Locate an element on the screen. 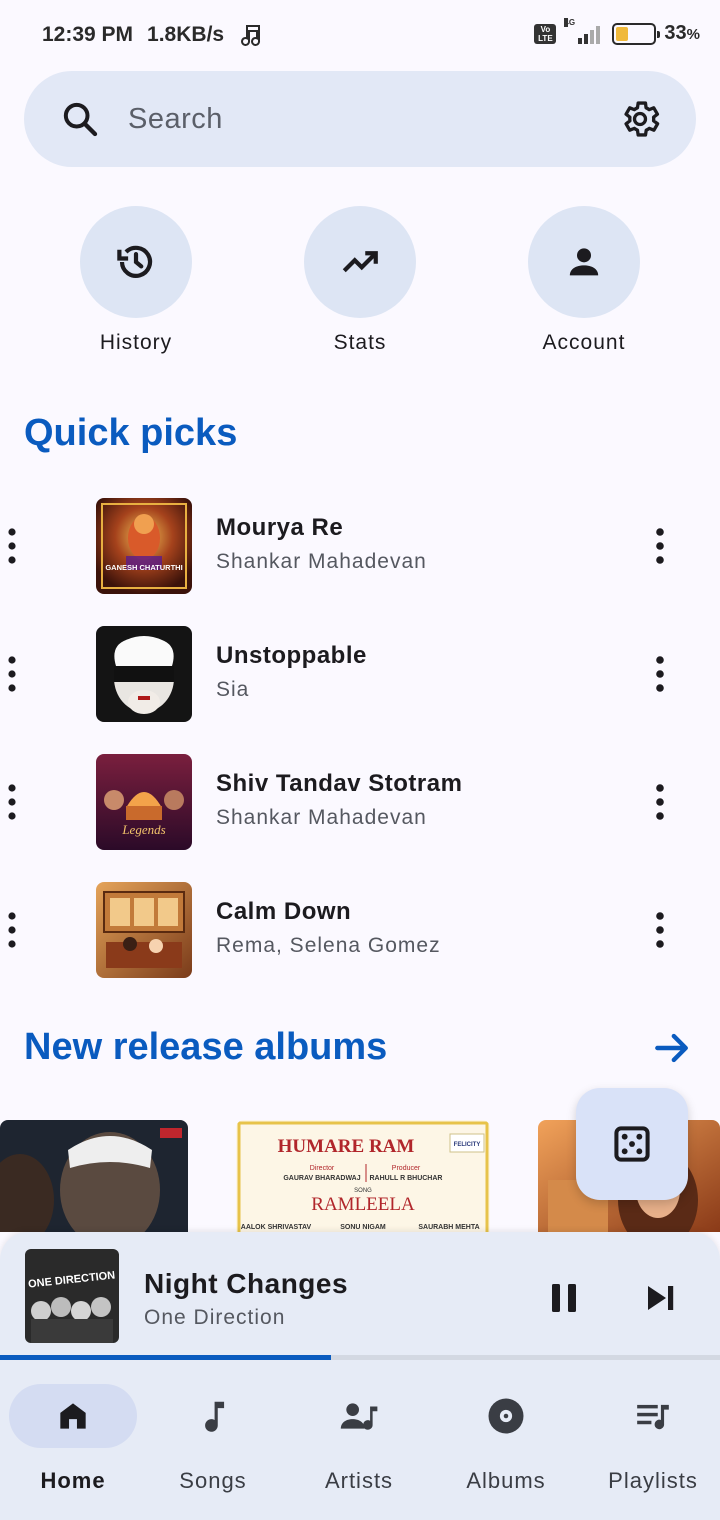 The image size is (720, 1520). svg-text: Director is located at coordinates (322, 1168).